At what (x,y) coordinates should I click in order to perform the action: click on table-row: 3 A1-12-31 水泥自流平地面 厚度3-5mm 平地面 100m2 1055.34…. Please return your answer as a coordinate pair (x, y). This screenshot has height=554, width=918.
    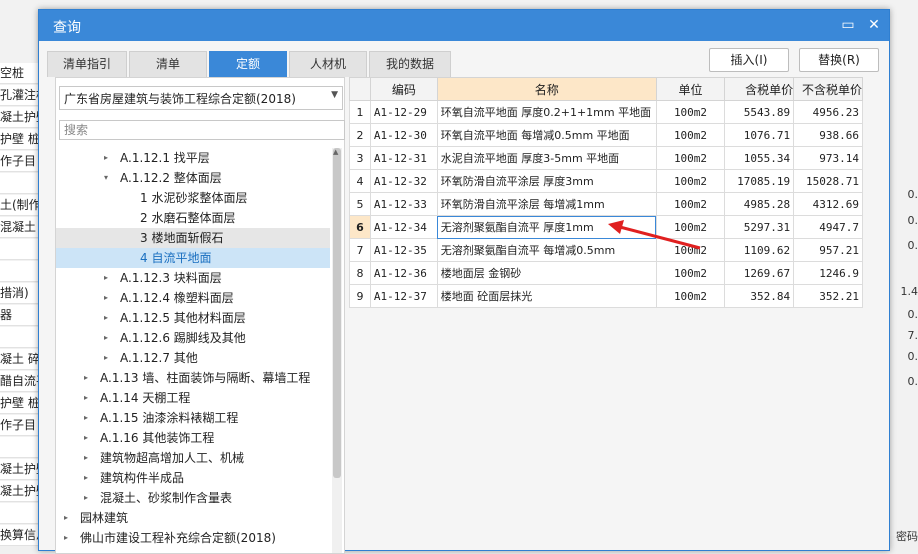
    Looking at the image, I should click on (606, 158).